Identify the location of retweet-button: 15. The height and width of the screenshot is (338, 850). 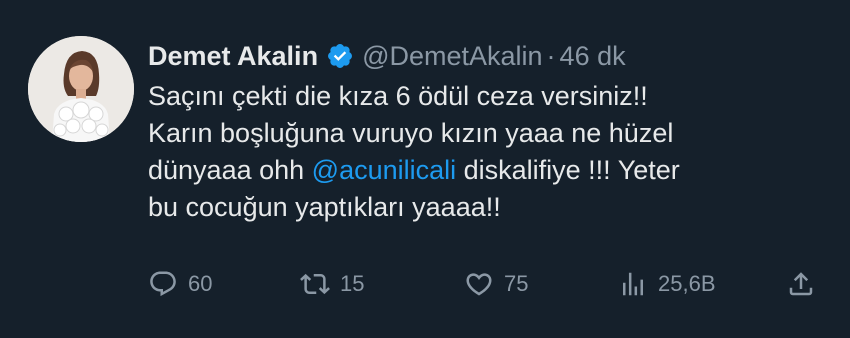
(332, 284).